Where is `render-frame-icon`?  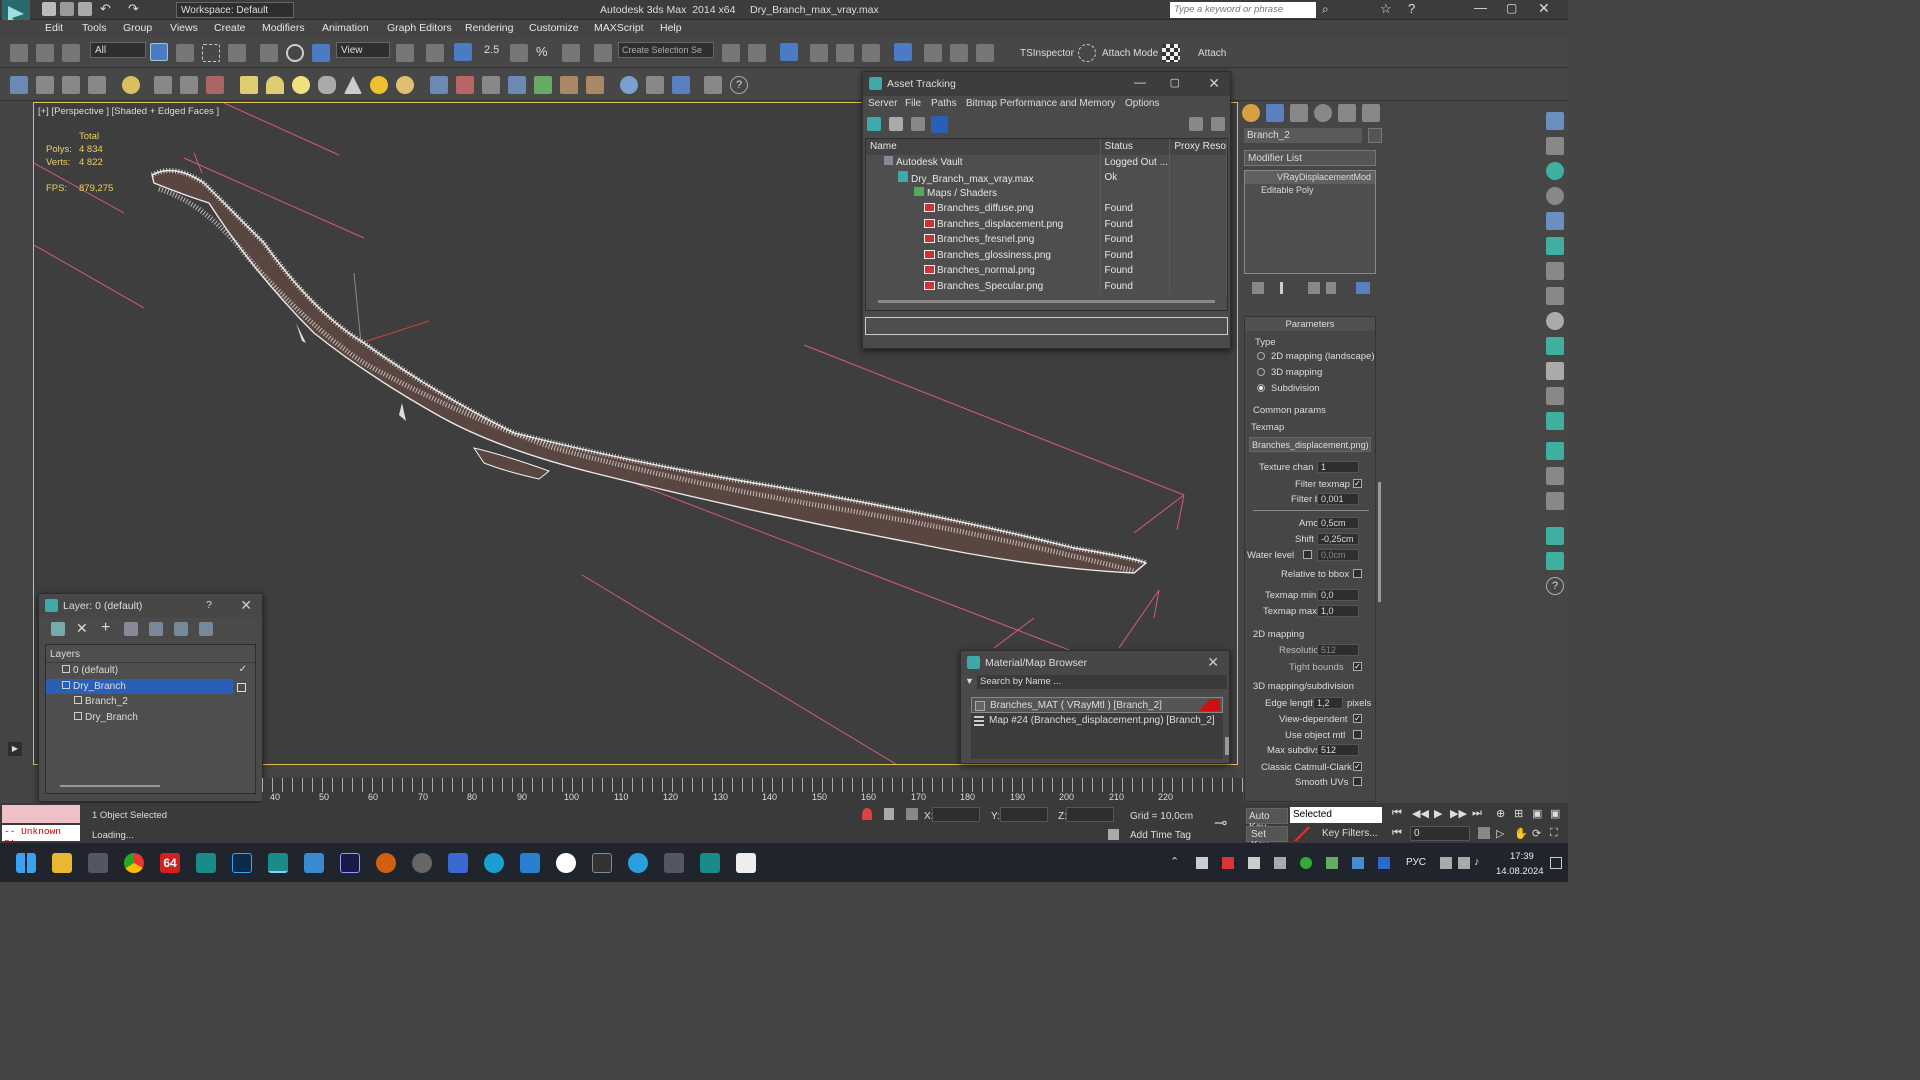 render-frame-icon is located at coordinates (959, 53).